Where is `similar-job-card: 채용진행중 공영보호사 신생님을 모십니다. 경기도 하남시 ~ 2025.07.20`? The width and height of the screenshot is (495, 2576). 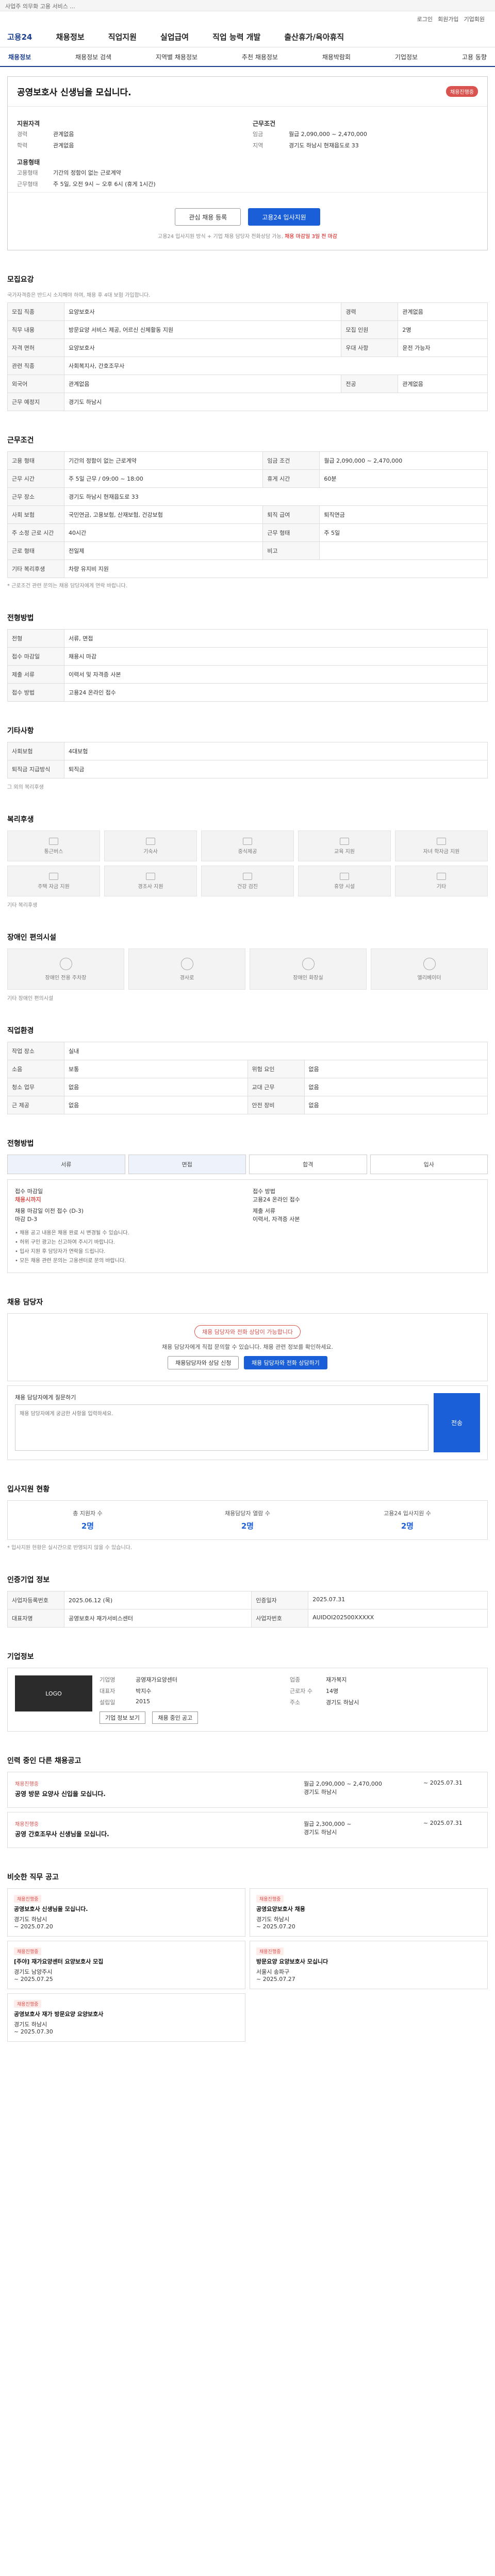
similar-job-card: 채용진행중 공영보호사 신생님을 모십니다. 경기도 하남시 ~ 2025.07.20 is located at coordinates (126, 1912).